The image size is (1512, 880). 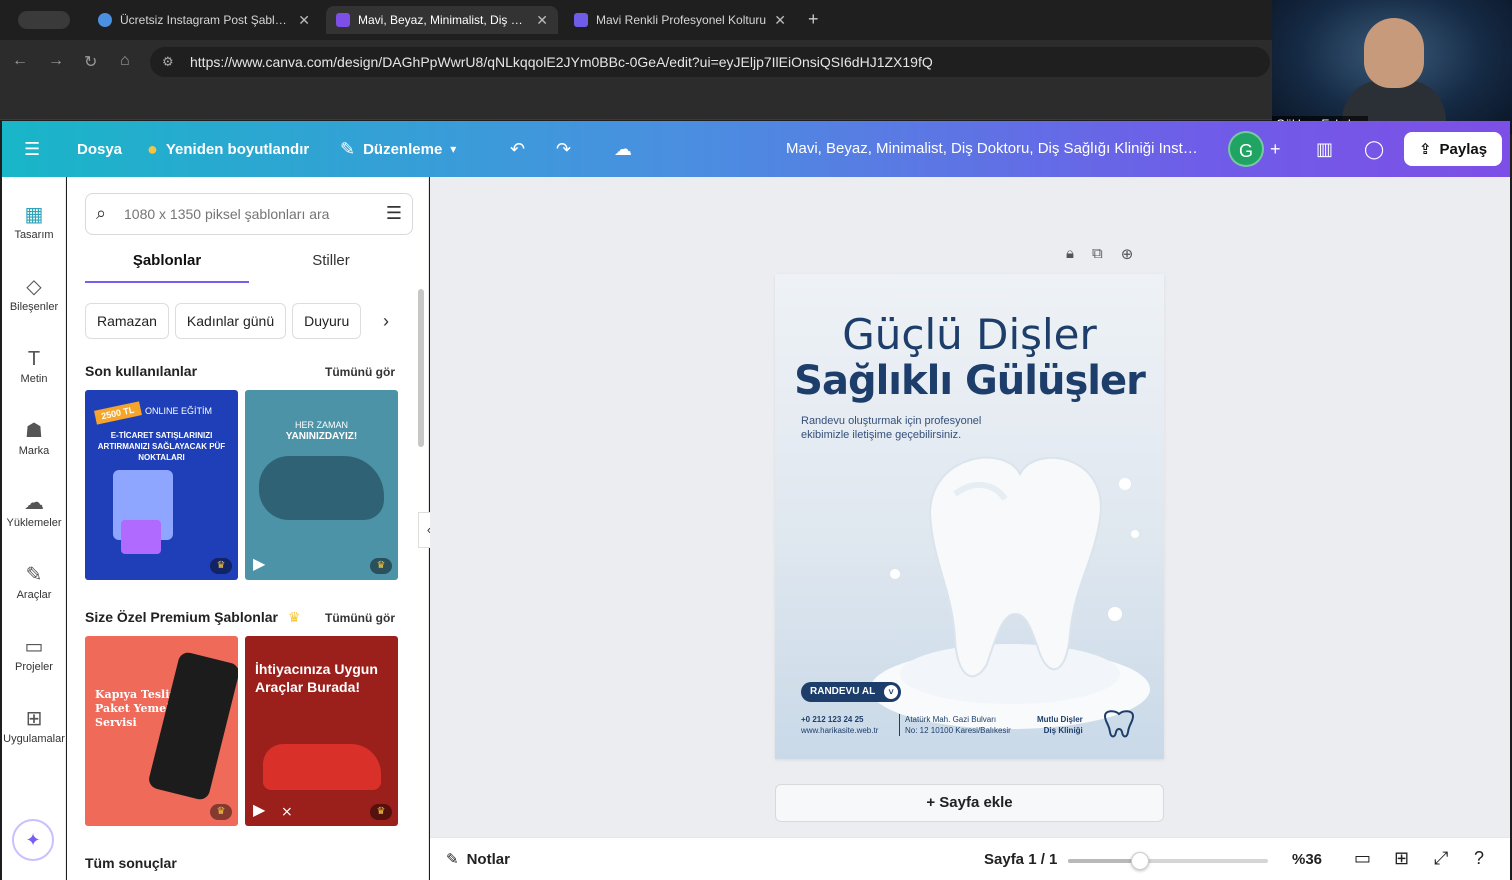 What do you see at coordinates (34, 437) in the screenshot?
I see `rail-item-brand: ☗ Marka` at bounding box center [34, 437].